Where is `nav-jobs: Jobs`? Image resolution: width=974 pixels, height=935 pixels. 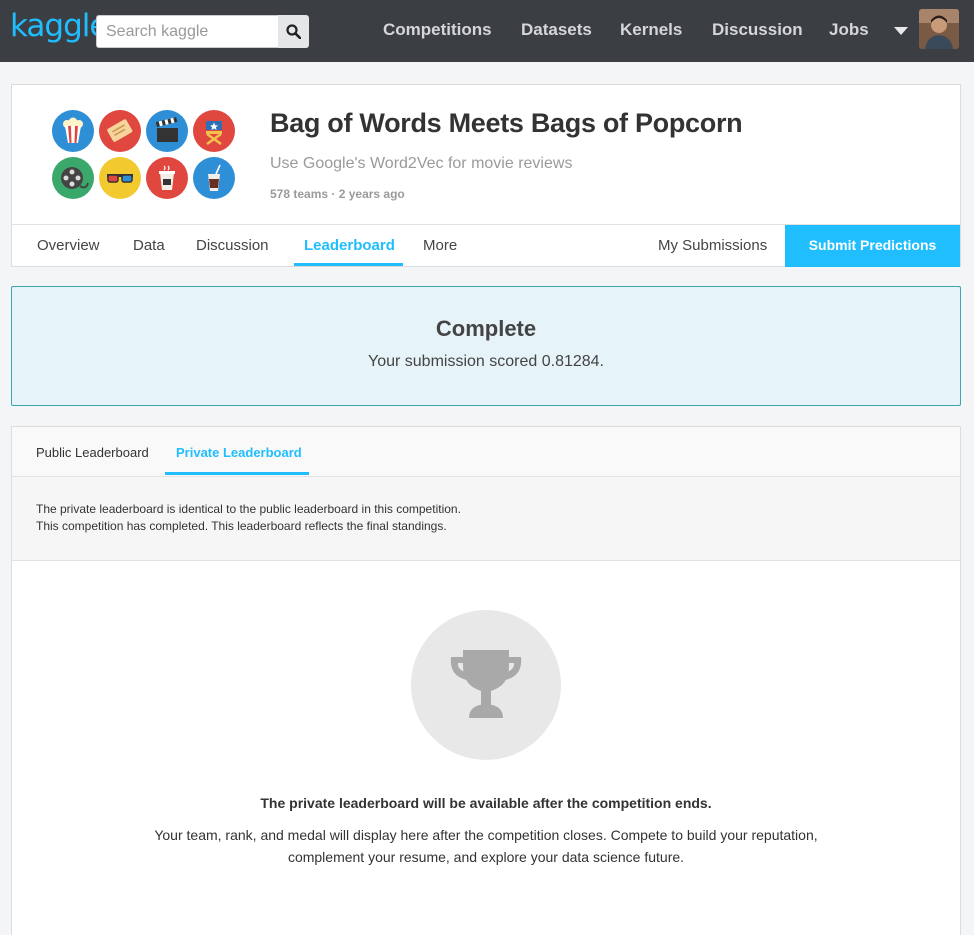 nav-jobs: Jobs is located at coordinates (849, 30).